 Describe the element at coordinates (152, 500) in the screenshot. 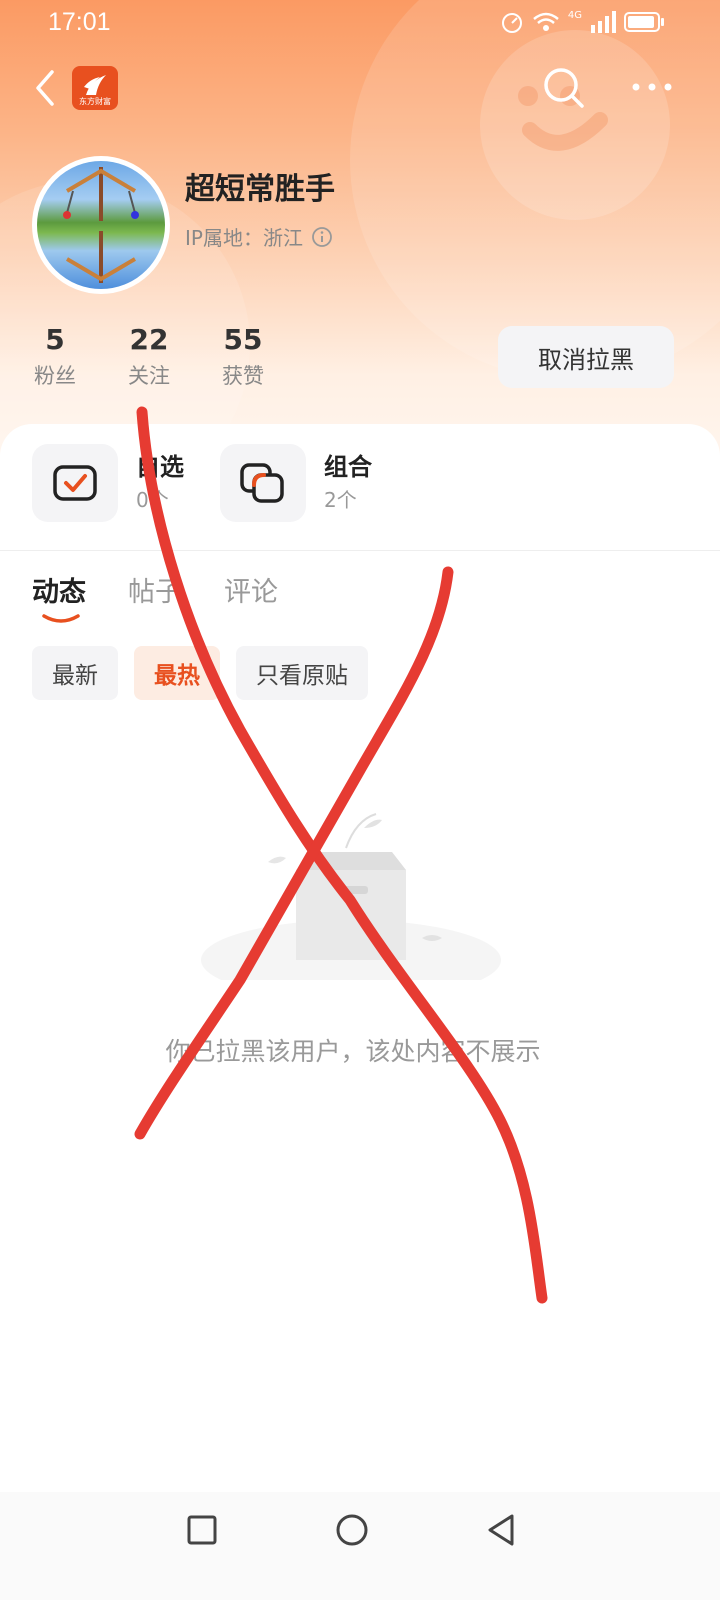

I see `quick-link-count: 0个` at that location.